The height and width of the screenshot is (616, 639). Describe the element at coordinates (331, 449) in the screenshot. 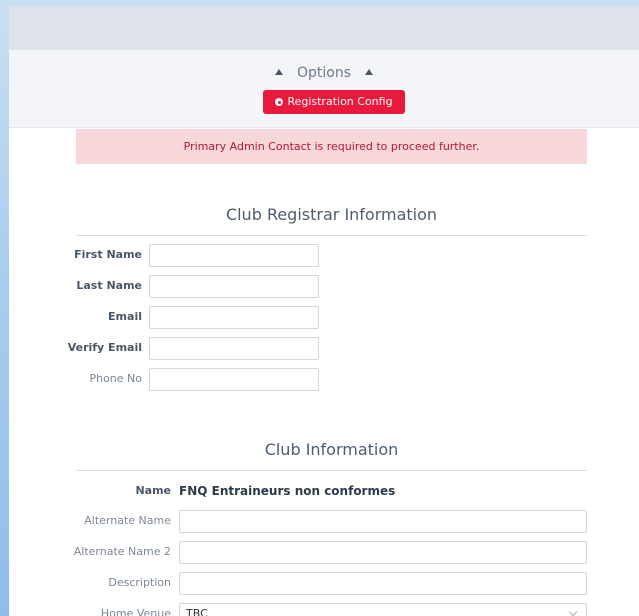

I see `club-section-title: Club Information` at that location.